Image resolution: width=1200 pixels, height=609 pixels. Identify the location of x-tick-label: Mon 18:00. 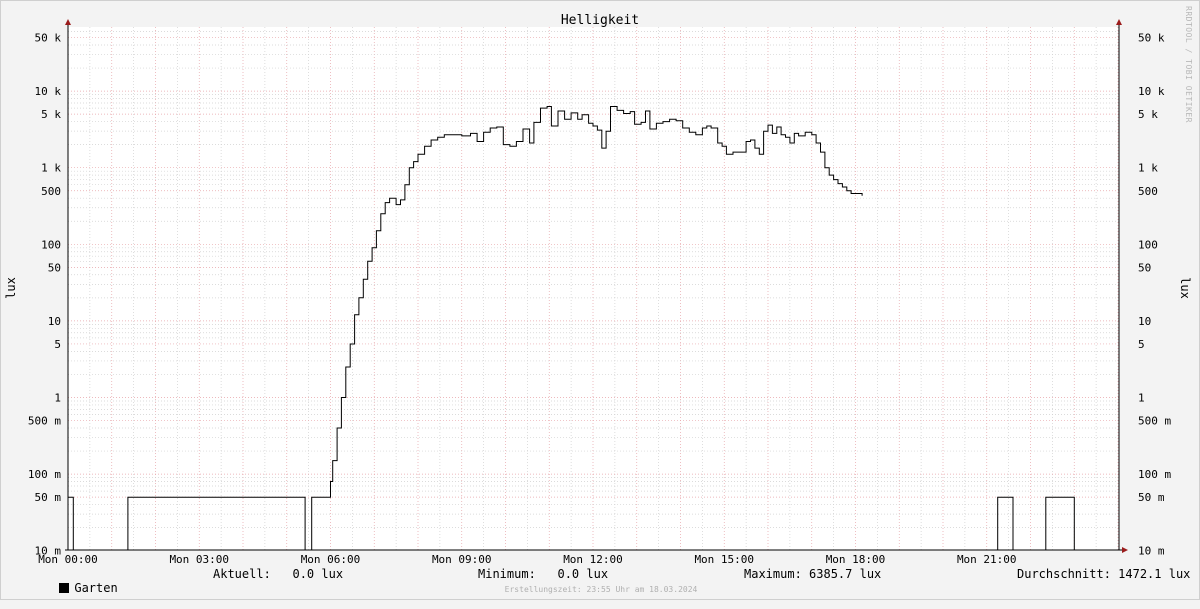
(856, 559).